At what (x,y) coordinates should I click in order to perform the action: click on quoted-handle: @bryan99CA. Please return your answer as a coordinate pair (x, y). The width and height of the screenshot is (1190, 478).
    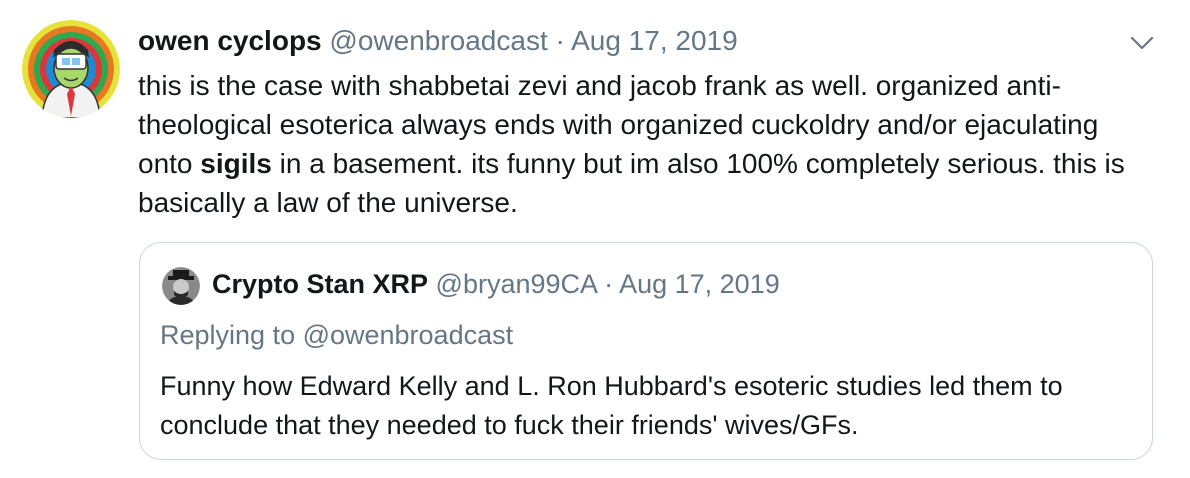
    Looking at the image, I should click on (516, 284).